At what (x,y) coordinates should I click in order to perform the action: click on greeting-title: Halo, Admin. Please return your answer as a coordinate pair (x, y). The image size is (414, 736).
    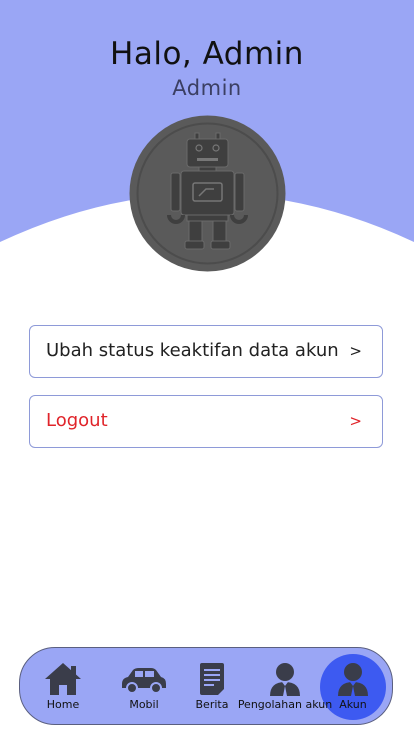
    Looking at the image, I should click on (207, 54).